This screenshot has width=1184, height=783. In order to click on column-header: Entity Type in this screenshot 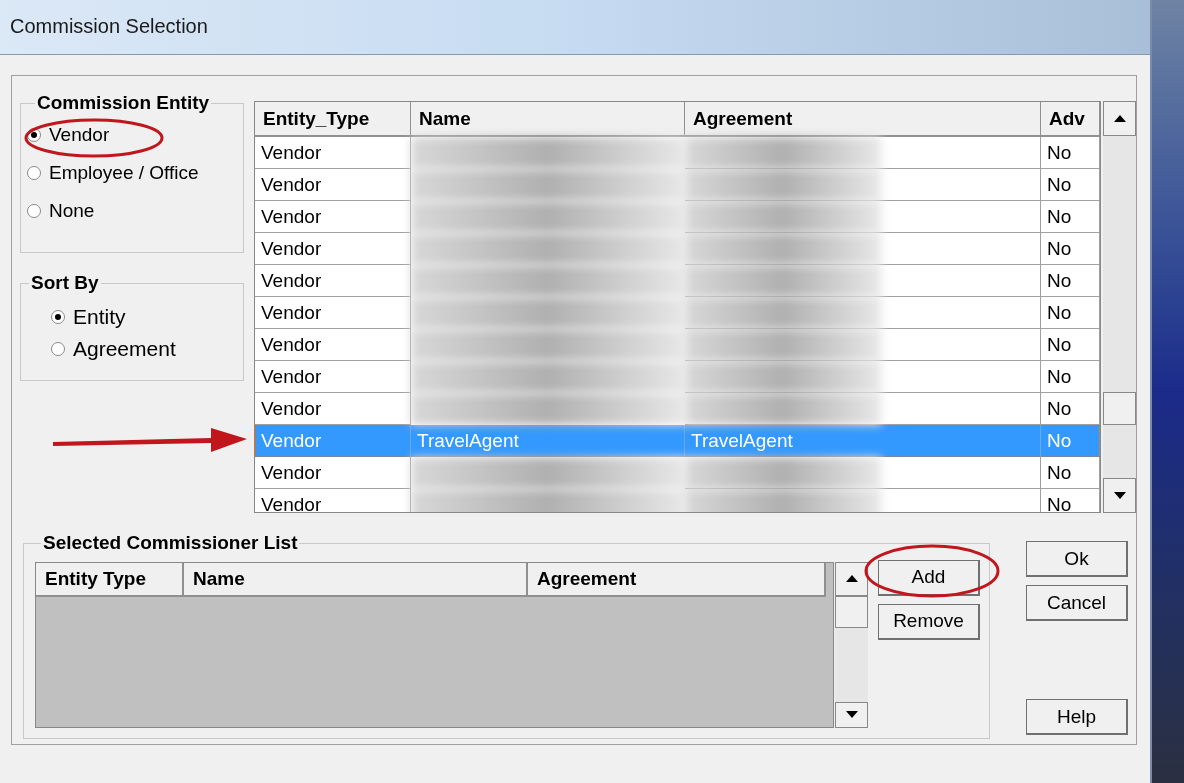, I will do `click(110, 579)`.